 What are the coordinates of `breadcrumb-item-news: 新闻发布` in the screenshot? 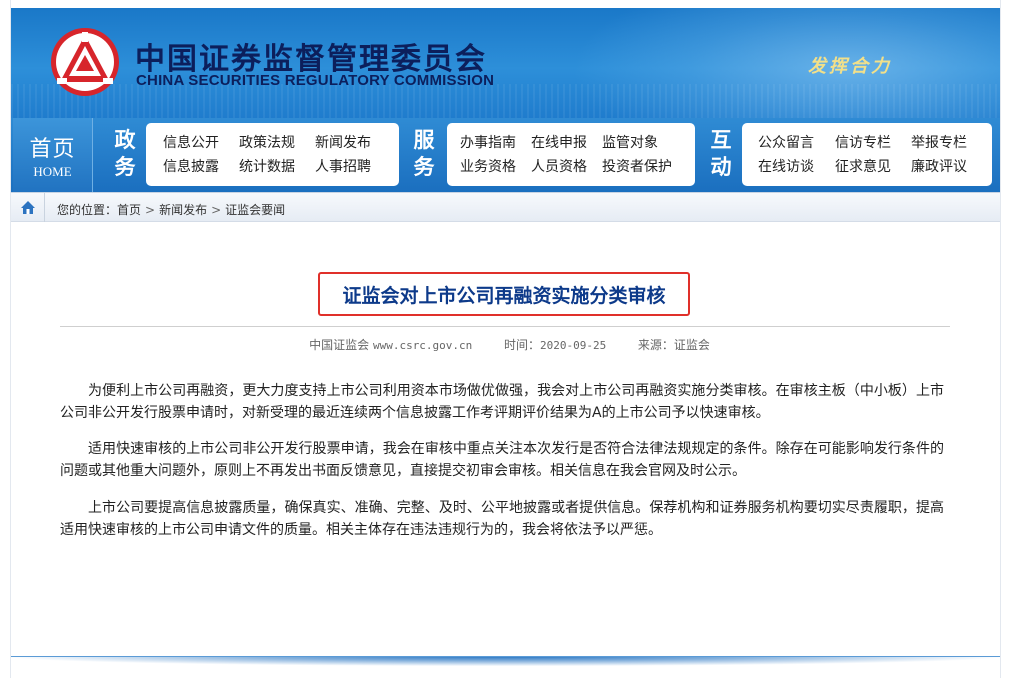 It's located at (183, 210).